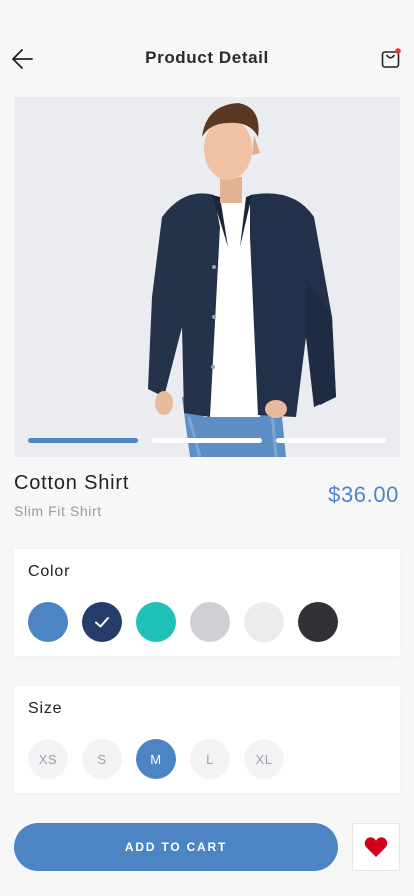 This screenshot has height=896, width=414. I want to click on product-price: $36.00, so click(363, 494).